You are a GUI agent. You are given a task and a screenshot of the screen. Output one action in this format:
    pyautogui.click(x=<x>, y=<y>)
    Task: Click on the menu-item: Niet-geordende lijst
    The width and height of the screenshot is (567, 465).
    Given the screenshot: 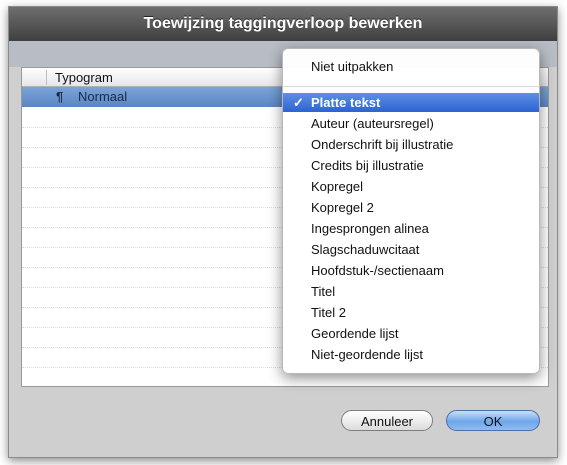 What is the action you would take?
    pyautogui.click(x=411, y=354)
    